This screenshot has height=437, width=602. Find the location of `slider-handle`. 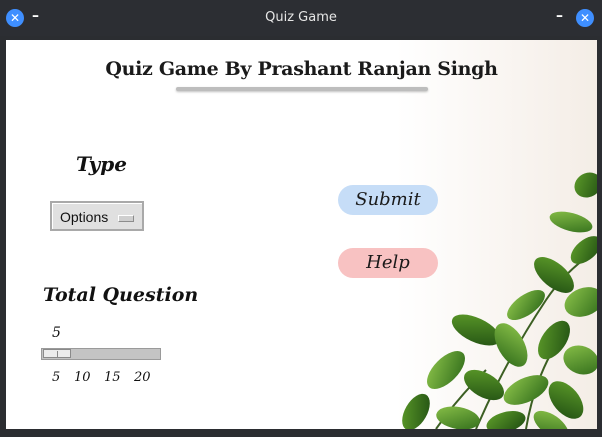

slider-handle is located at coordinates (57, 353).